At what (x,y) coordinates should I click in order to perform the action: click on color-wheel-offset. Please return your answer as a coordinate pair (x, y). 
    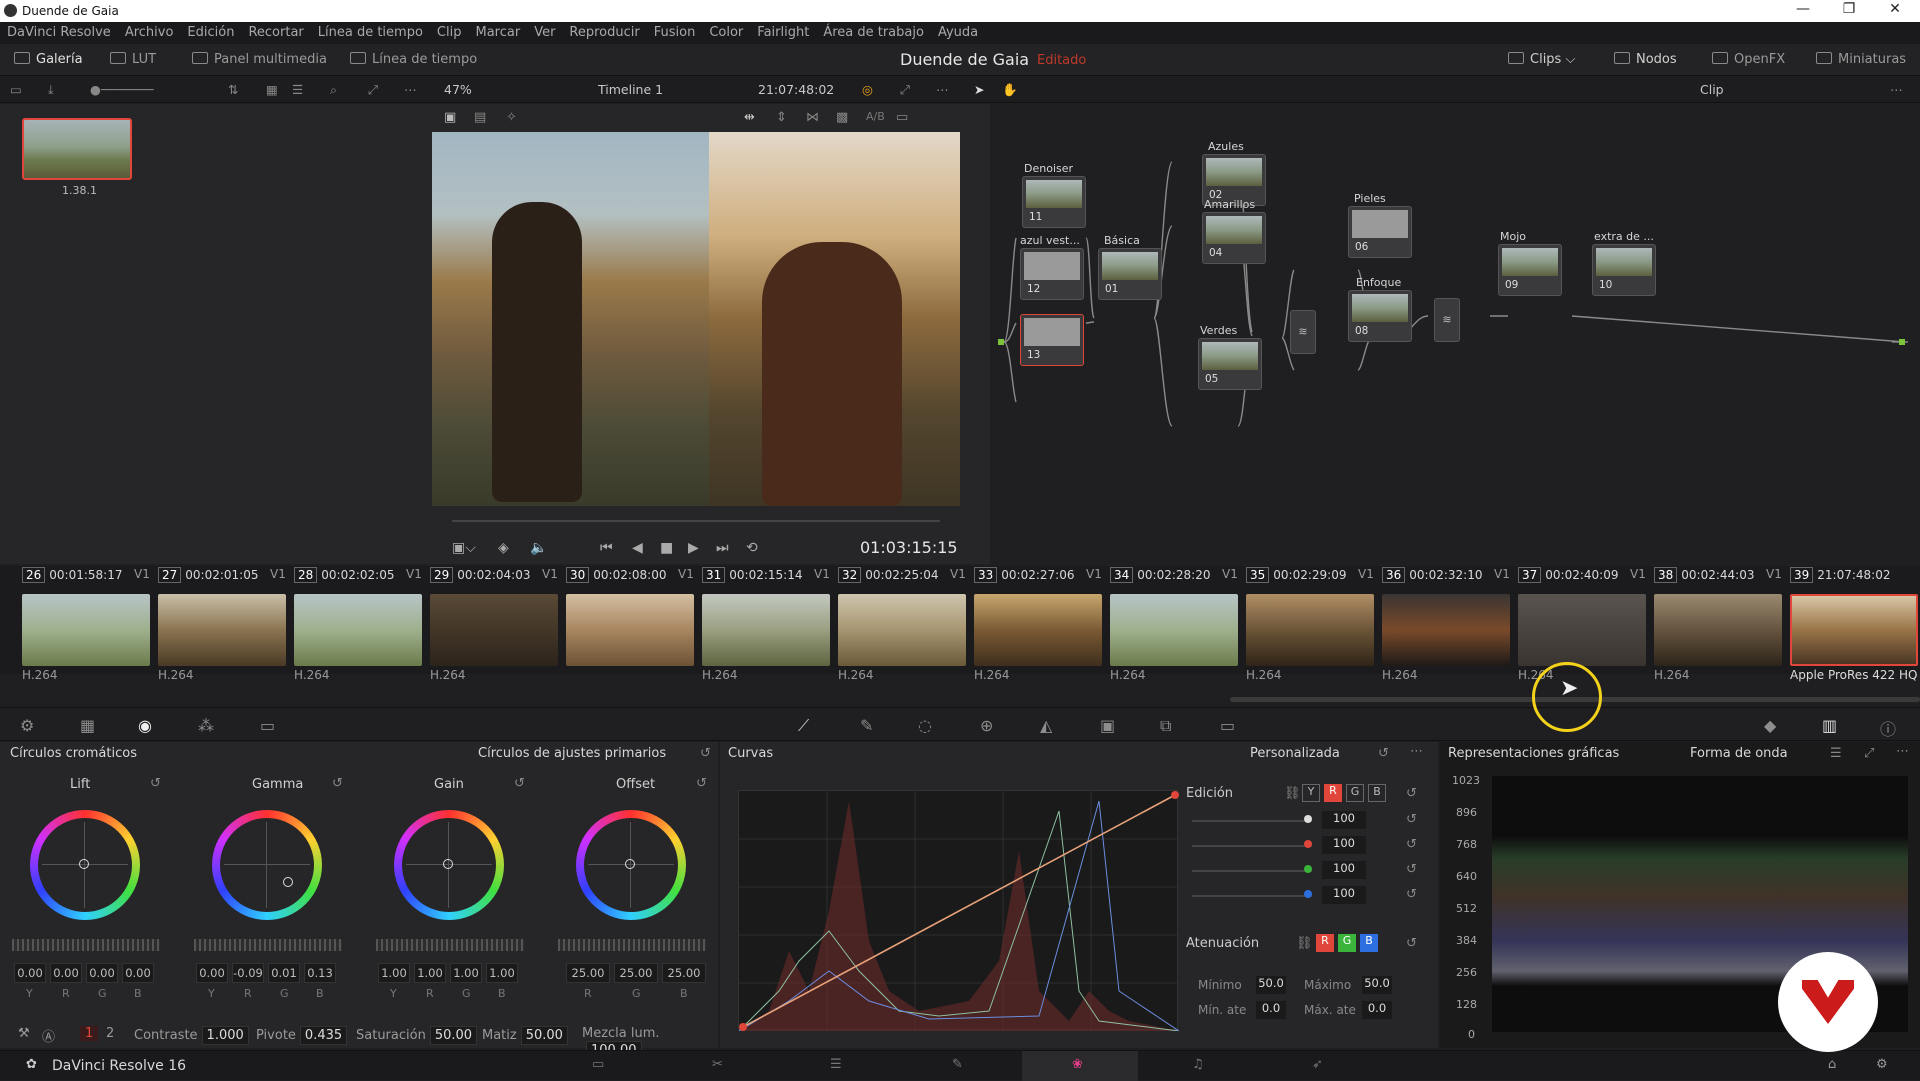
    Looking at the image, I should click on (631, 865).